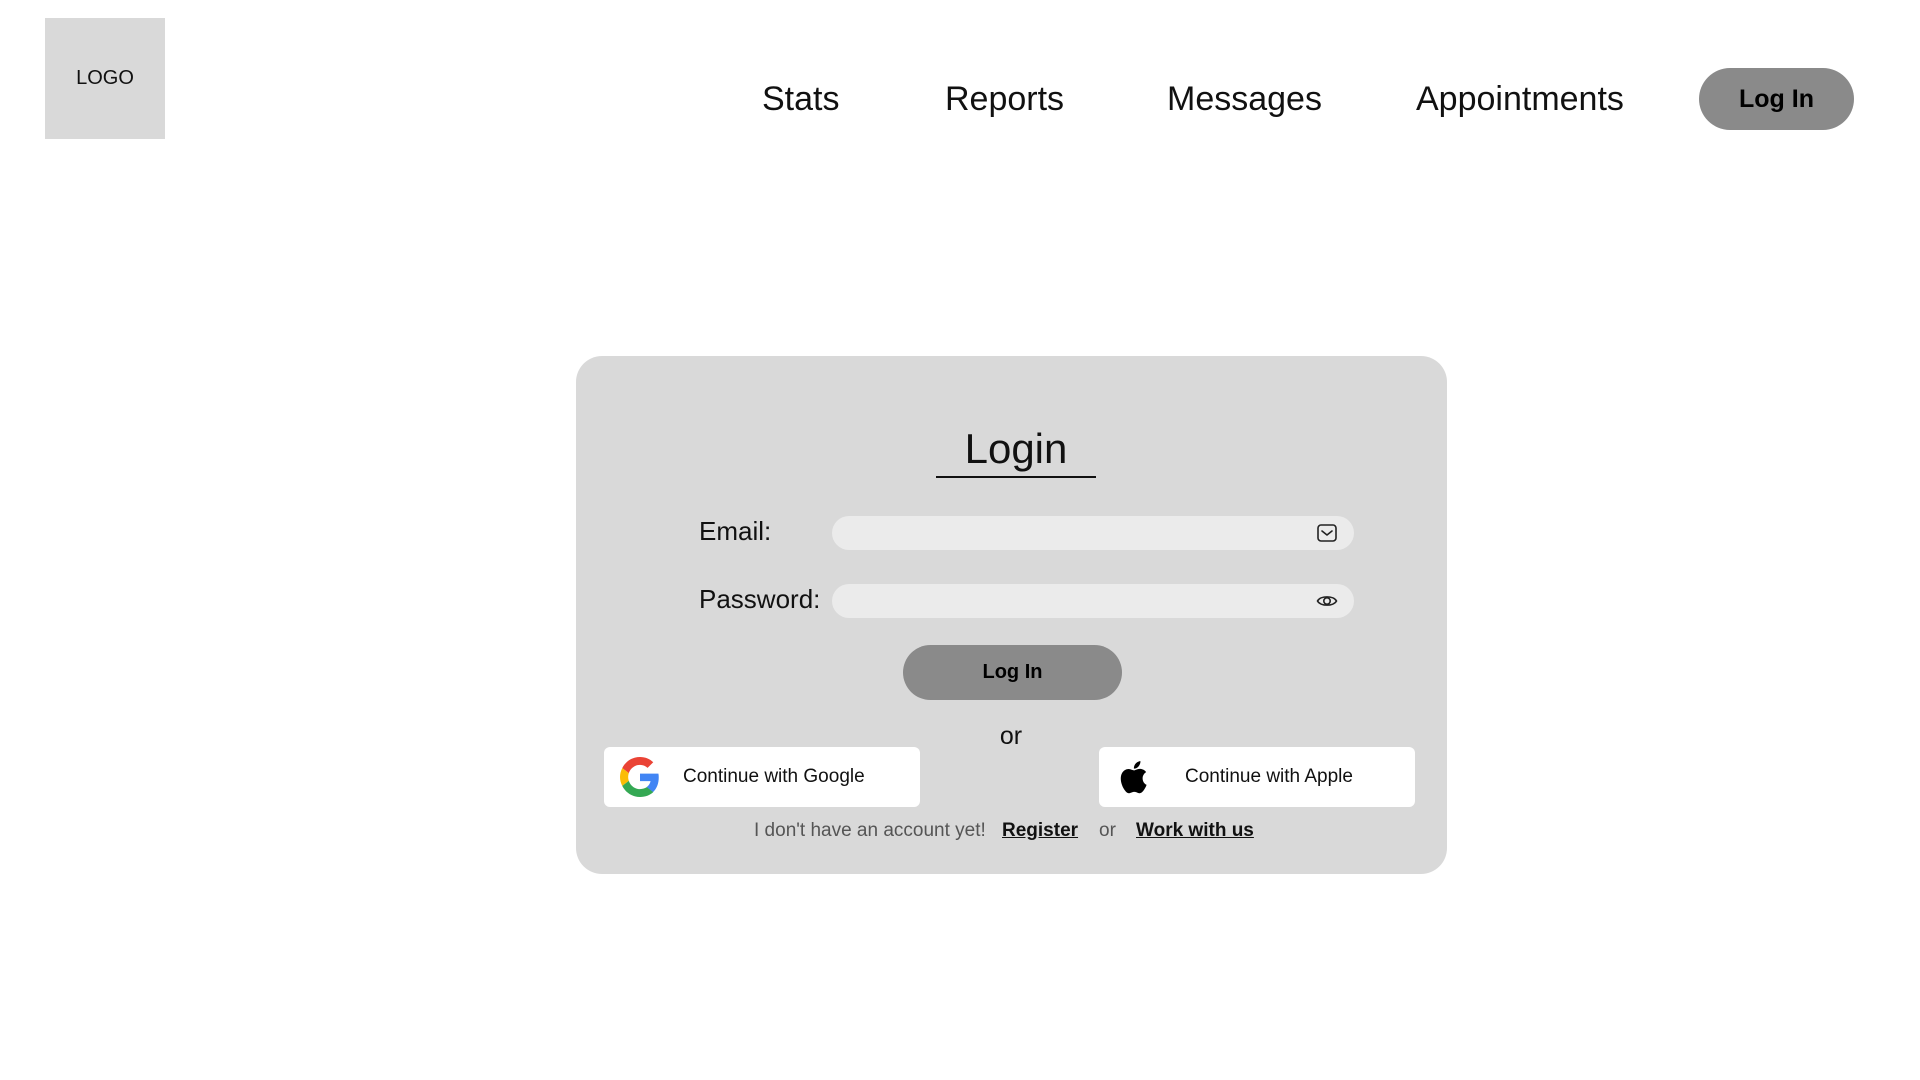  Describe the element at coordinates (774, 776) in the screenshot. I see `google-button-label: Continue with Google` at that location.